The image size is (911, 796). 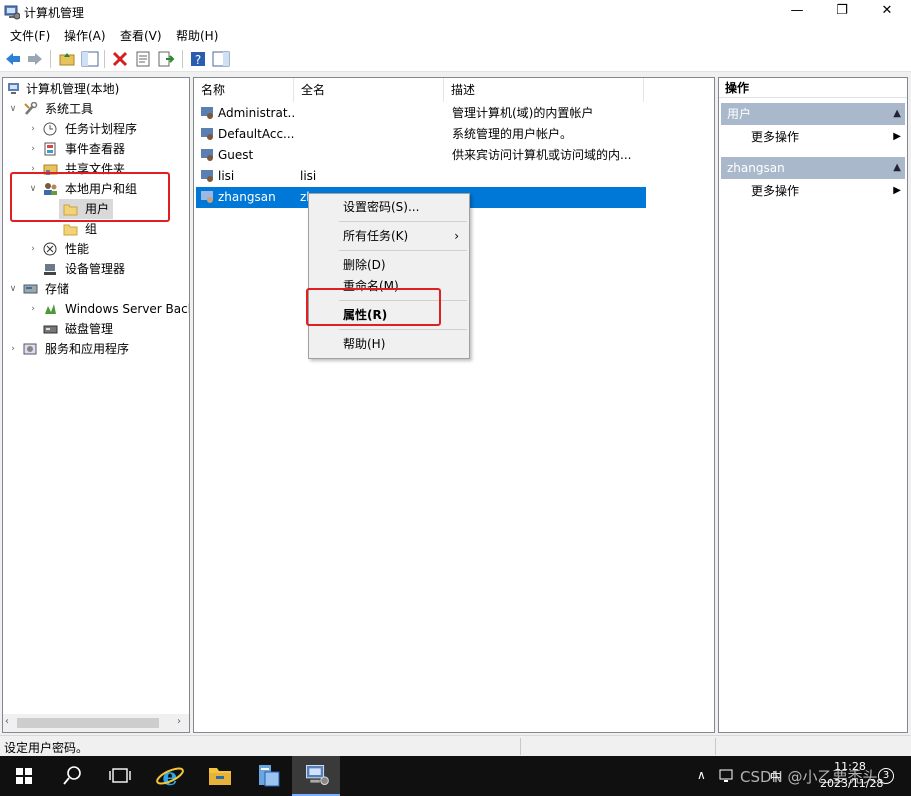 What do you see at coordinates (316, 776) in the screenshot?
I see `computer-management-taskbar-icon` at bounding box center [316, 776].